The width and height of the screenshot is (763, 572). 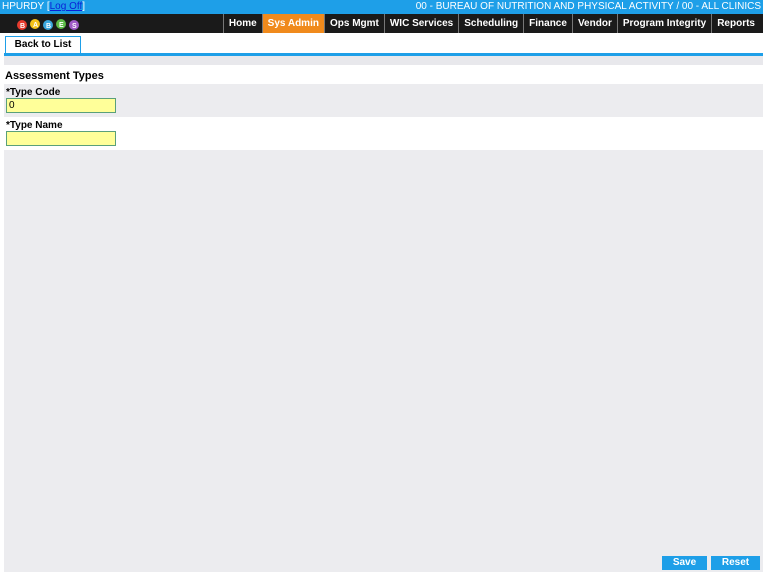 I want to click on nav-item-sys-admin: Sys Admin, so click(x=292, y=23).